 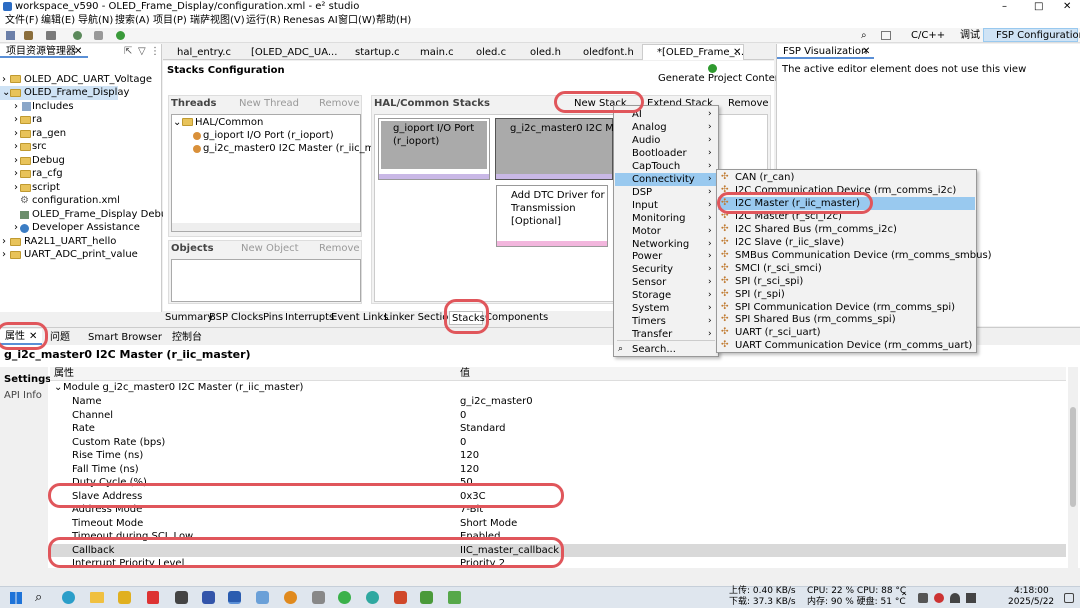 What do you see at coordinates (466, 482) in the screenshot?
I see `property-value: 50` at bounding box center [466, 482].